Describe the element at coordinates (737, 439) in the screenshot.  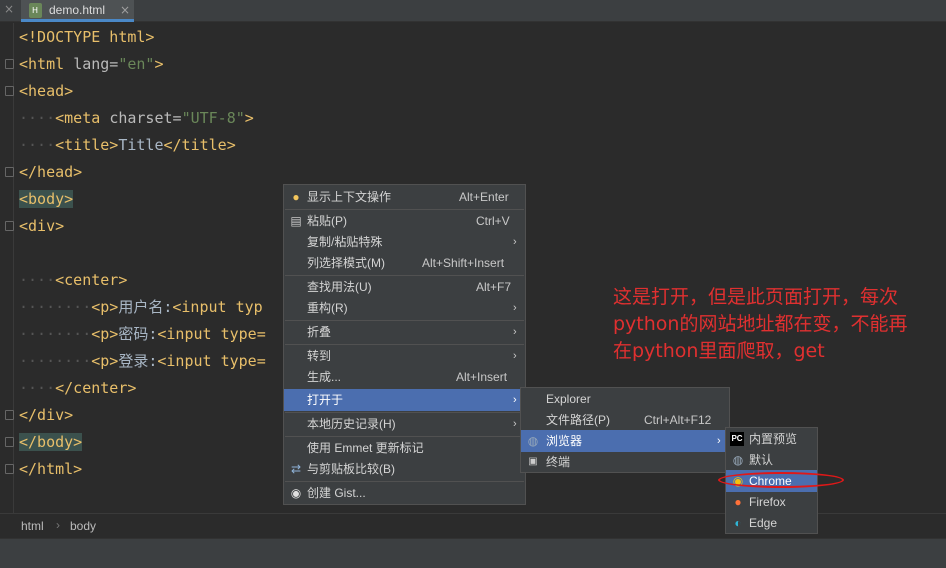
I see `pycharm-icon: PC` at that location.